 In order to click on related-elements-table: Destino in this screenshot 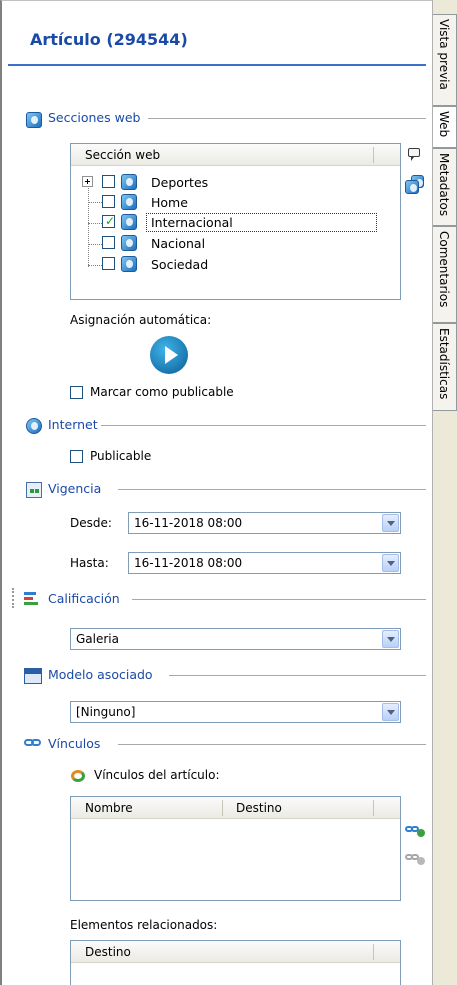, I will do `click(235, 962)`.